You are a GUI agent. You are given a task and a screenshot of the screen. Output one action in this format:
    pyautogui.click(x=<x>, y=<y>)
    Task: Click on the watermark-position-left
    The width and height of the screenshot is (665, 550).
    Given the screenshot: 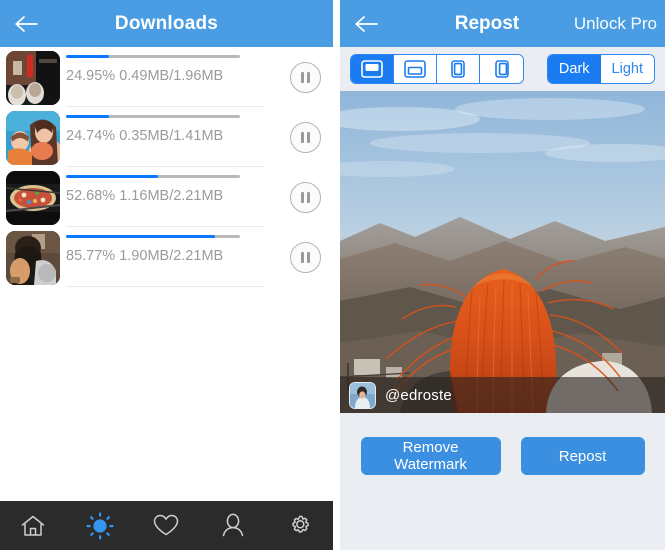 What is the action you would take?
    pyautogui.click(x=458, y=69)
    